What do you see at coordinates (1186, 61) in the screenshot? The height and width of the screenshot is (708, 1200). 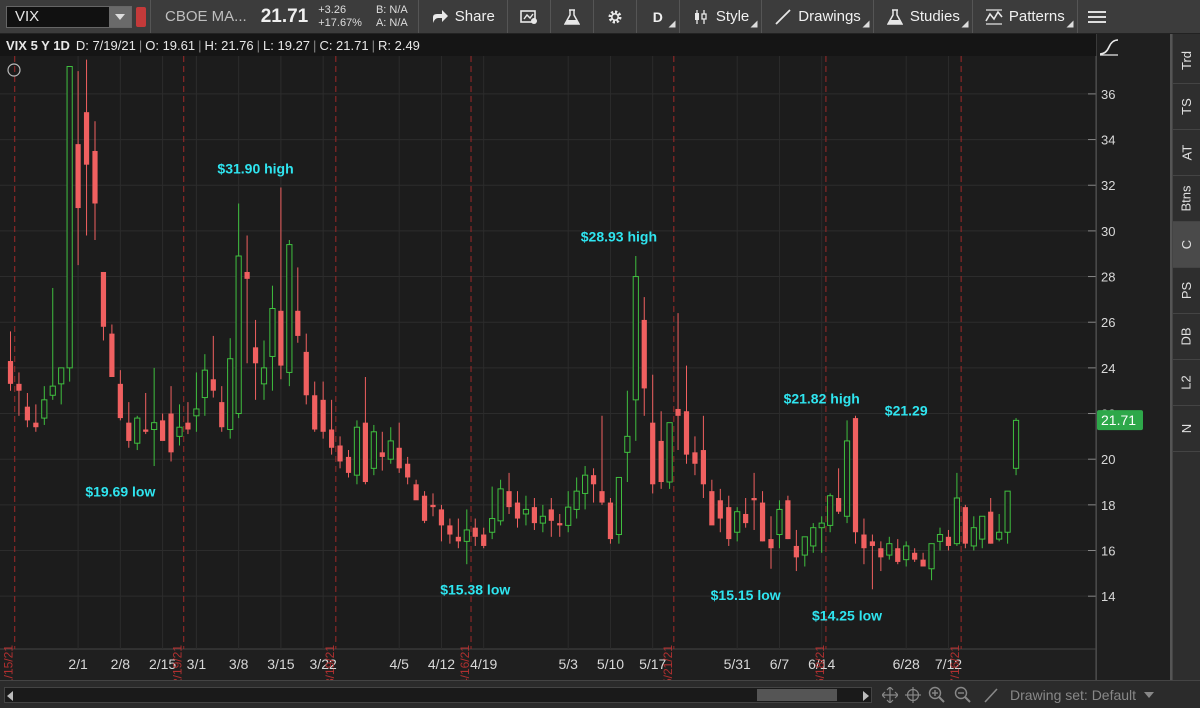 I see `sidebar-tab-trd: Trd` at bounding box center [1186, 61].